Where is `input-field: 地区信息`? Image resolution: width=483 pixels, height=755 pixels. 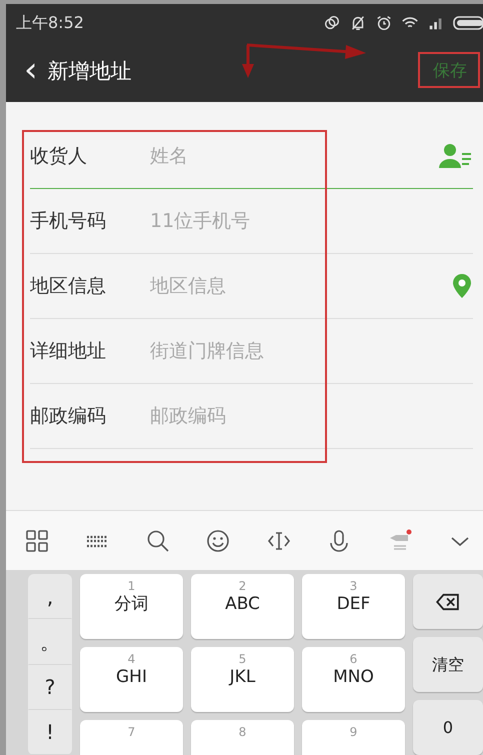 input-field: 地区信息 is located at coordinates (299, 286).